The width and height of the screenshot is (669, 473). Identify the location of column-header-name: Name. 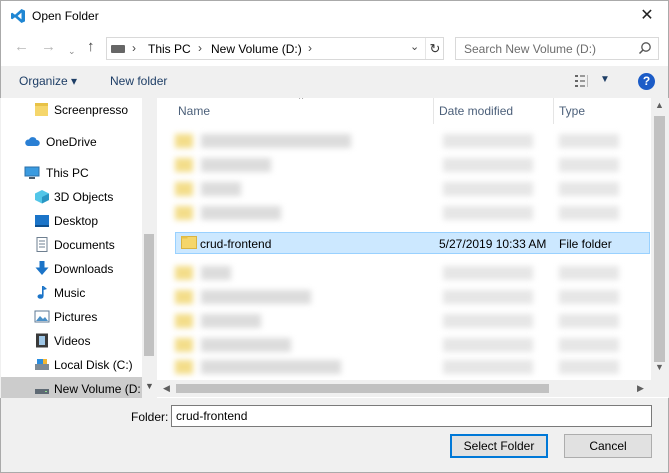
(302, 111).